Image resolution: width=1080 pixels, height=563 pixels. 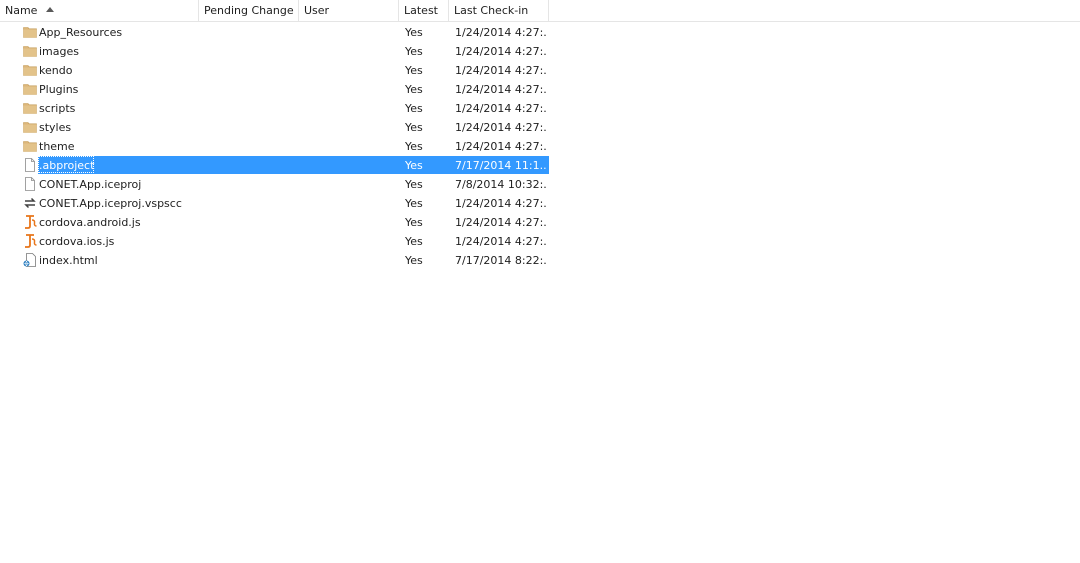 I want to click on row-name: theme, so click(x=57, y=146).